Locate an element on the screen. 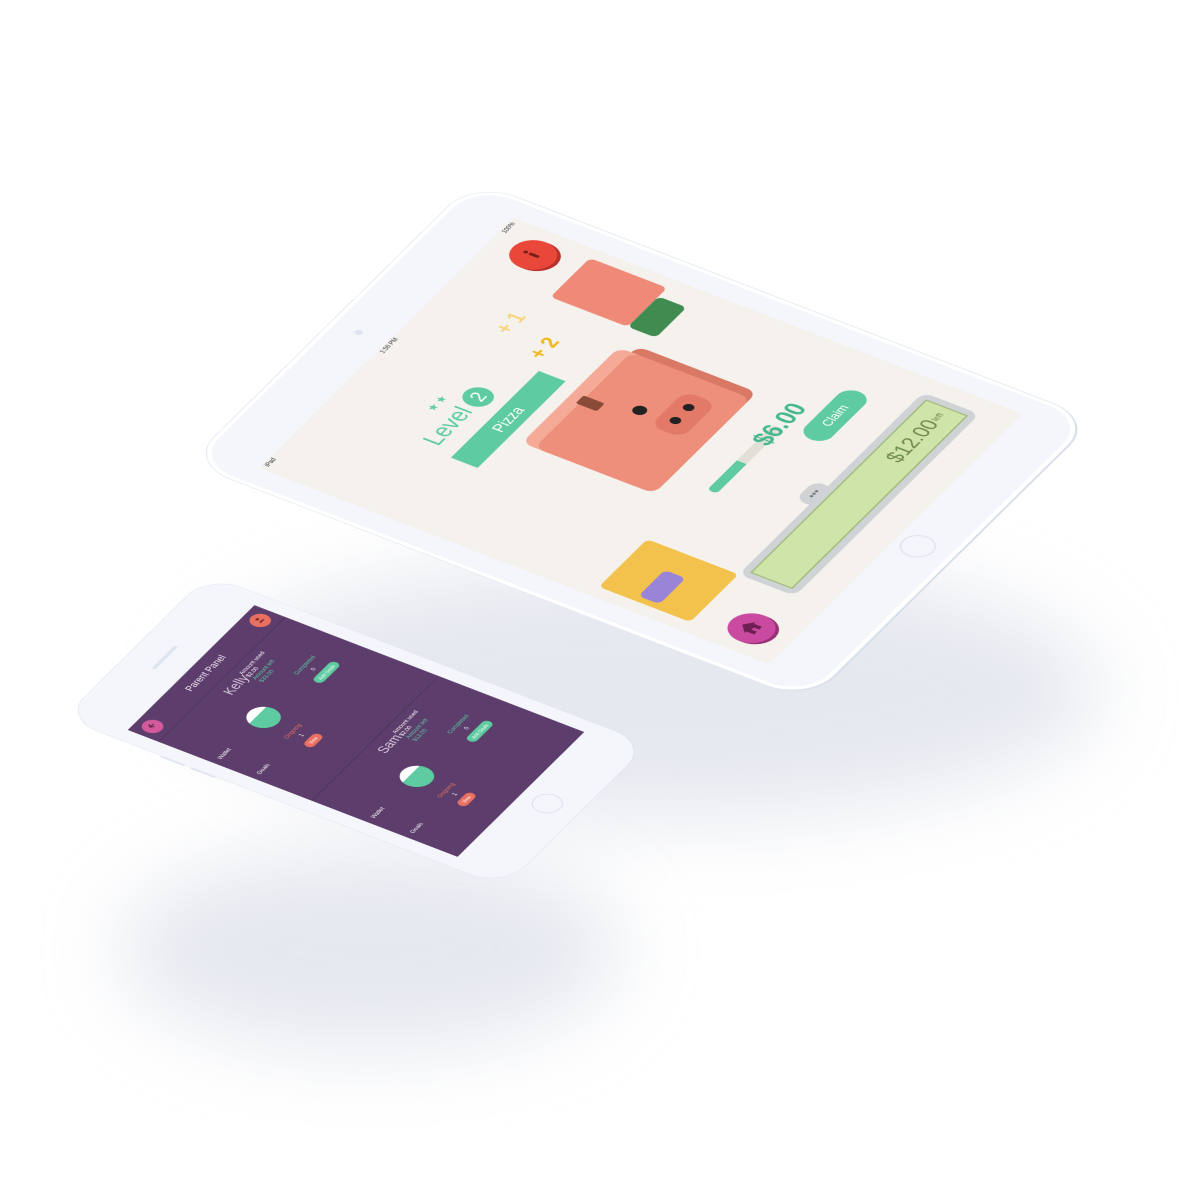  info-button is located at coordinates (533, 255).